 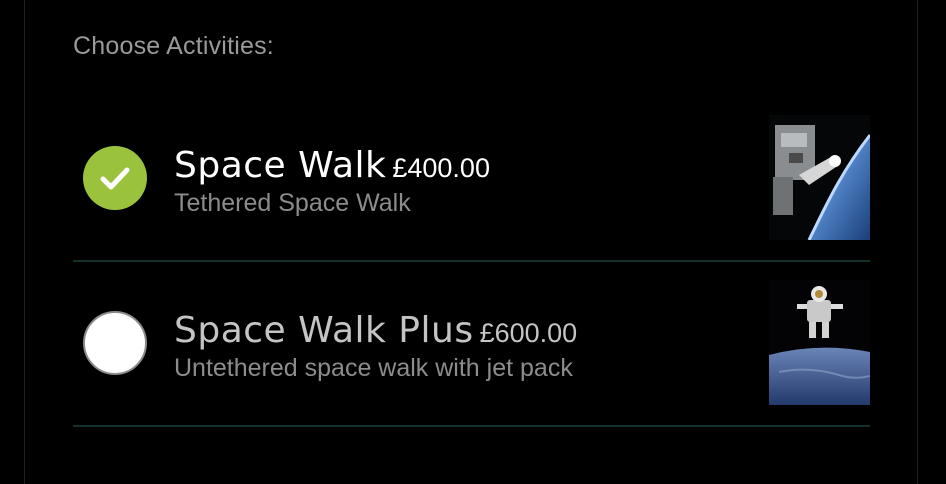 What do you see at coordinates (115, 343) in the screenshot?
I see `unselected-checkbox` at bounding box center [115, 343].